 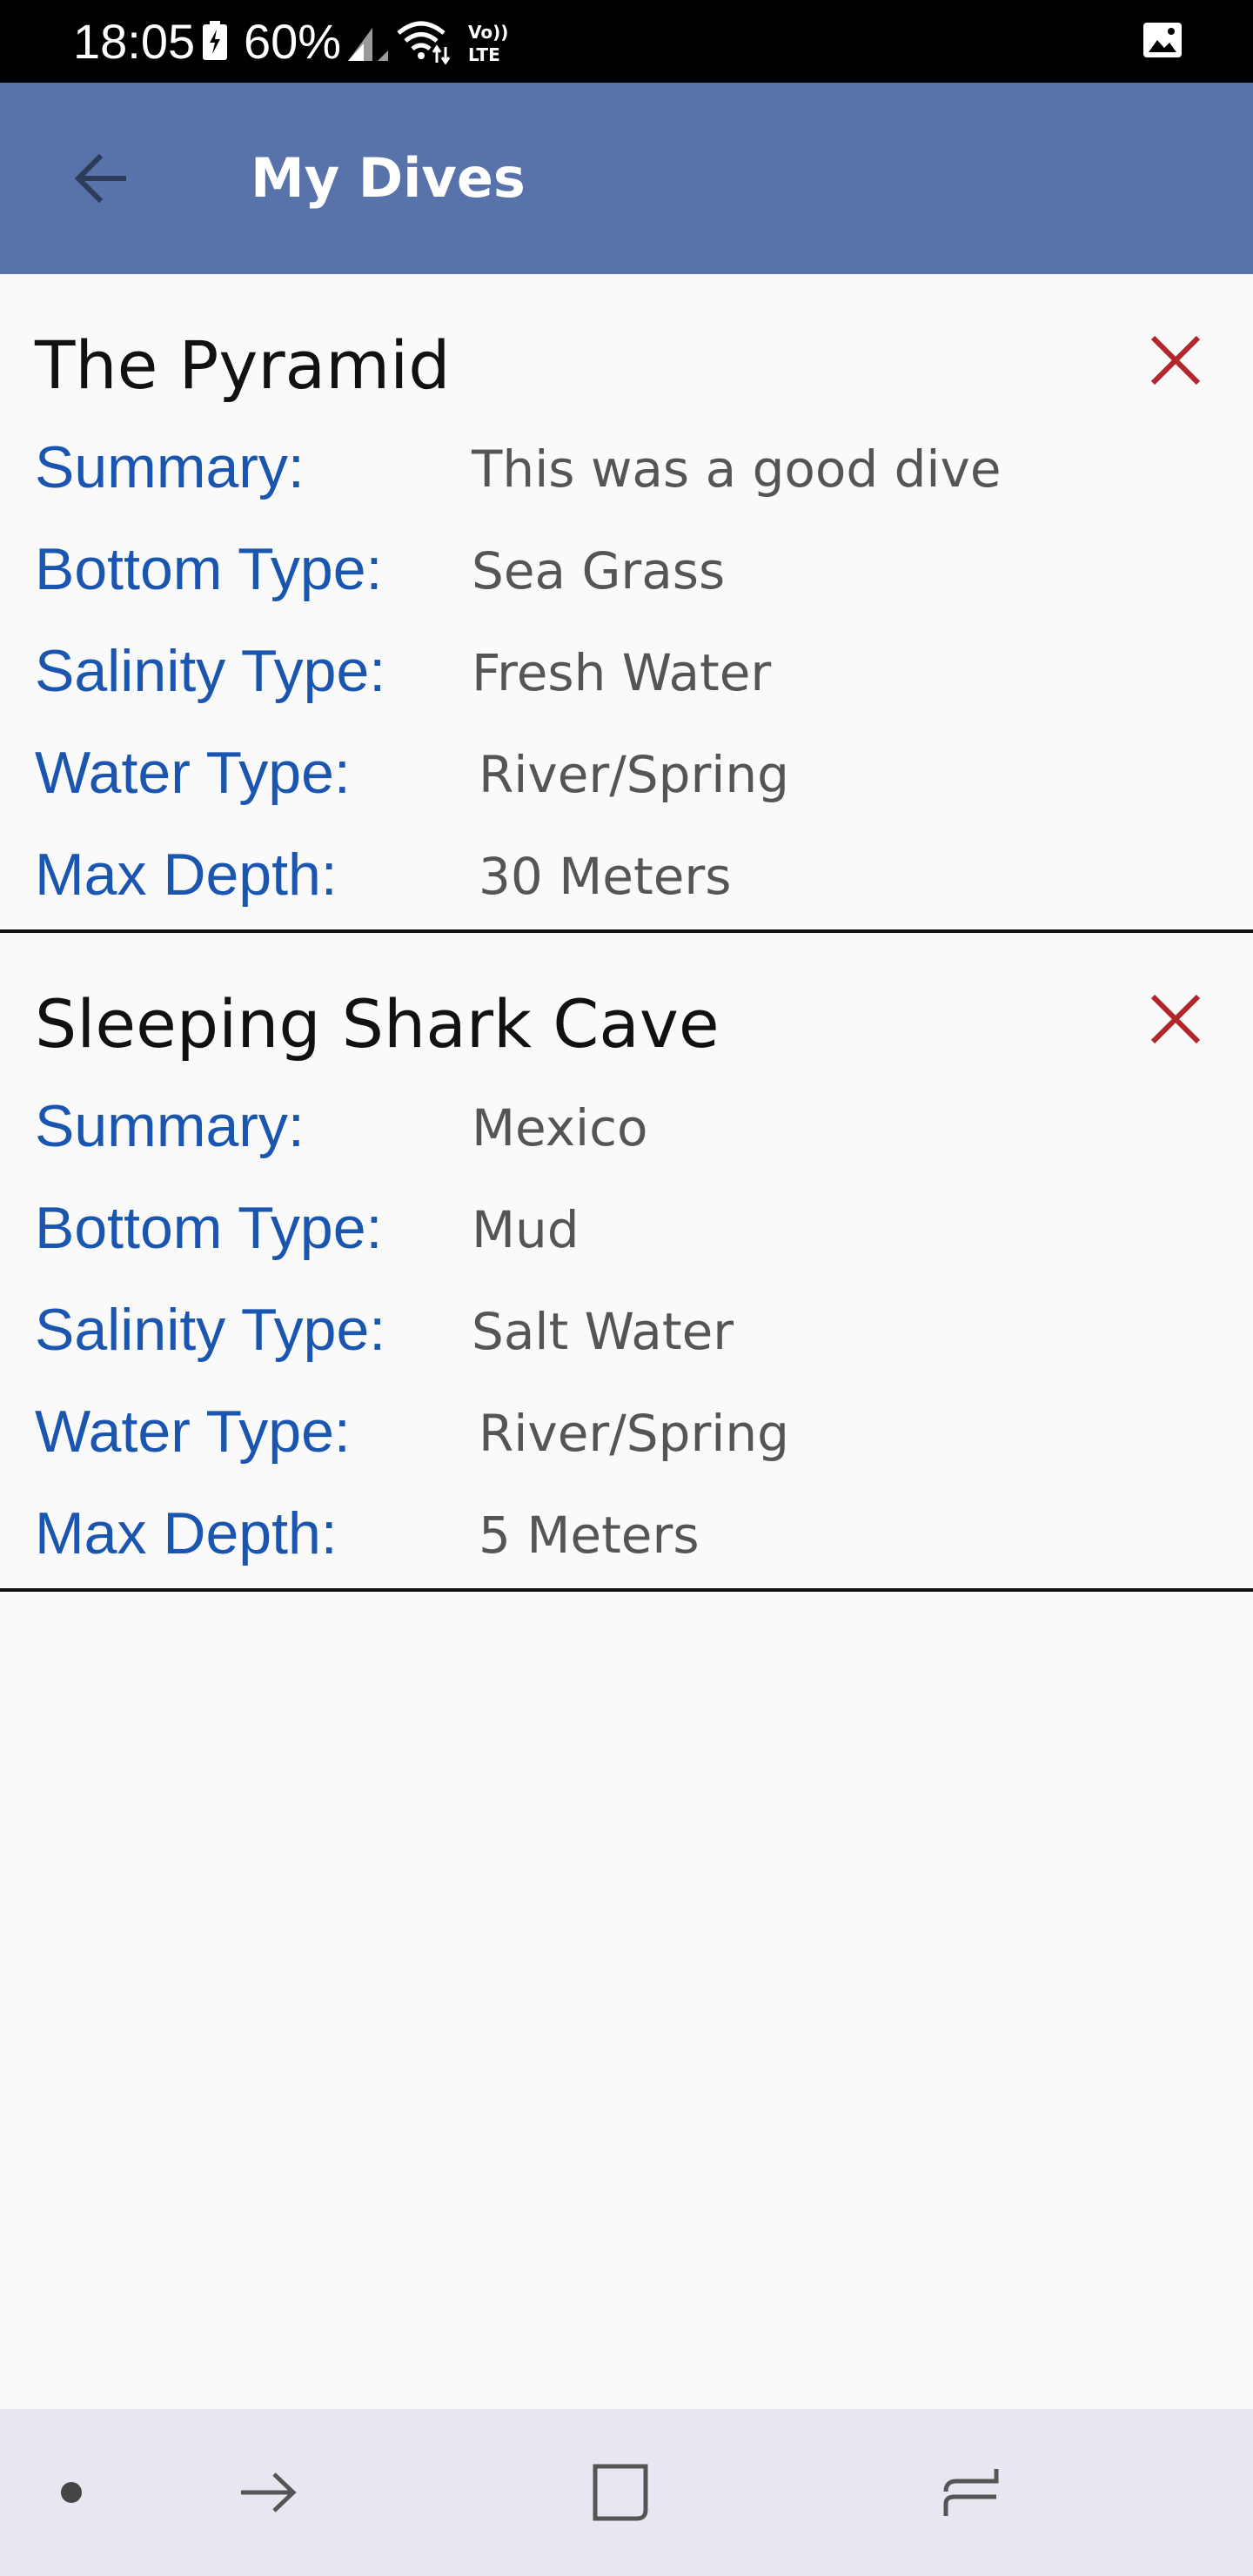 I want to click on svg-text: LTE, so click(x=484, y=54).